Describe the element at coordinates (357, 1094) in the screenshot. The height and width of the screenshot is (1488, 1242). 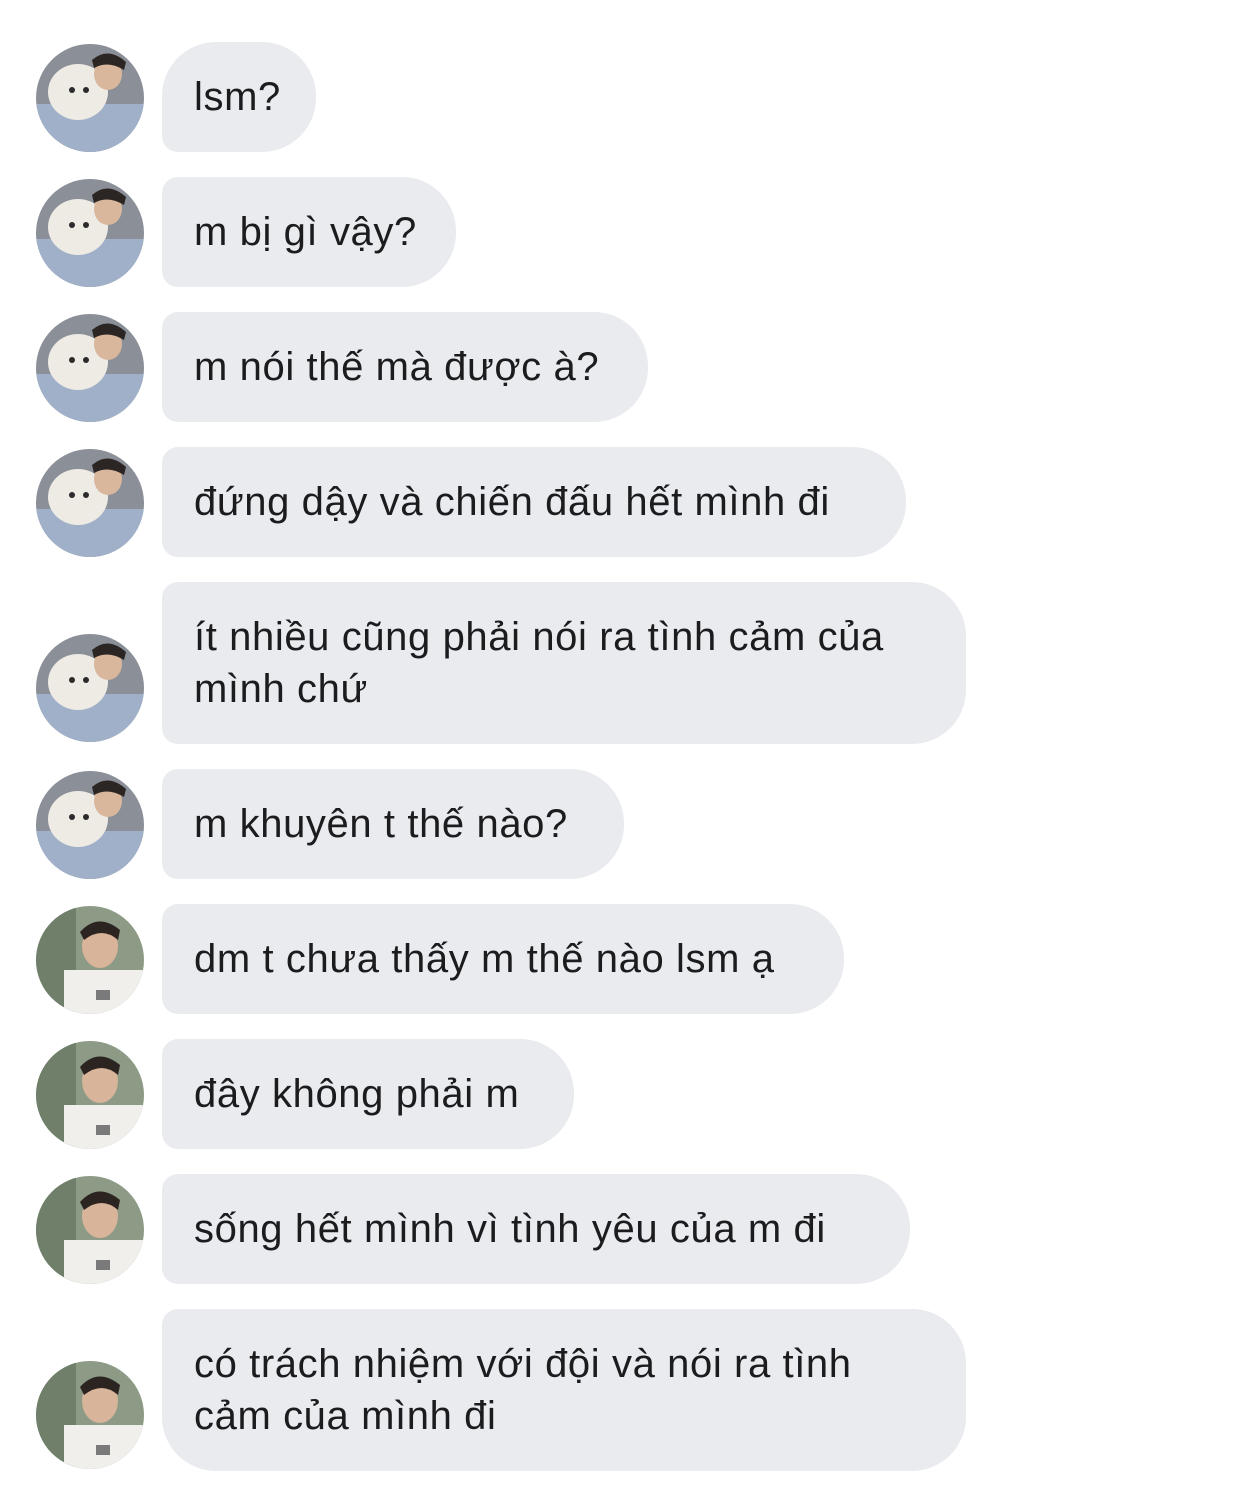
I see `message-text: đây không phải m` at that location.